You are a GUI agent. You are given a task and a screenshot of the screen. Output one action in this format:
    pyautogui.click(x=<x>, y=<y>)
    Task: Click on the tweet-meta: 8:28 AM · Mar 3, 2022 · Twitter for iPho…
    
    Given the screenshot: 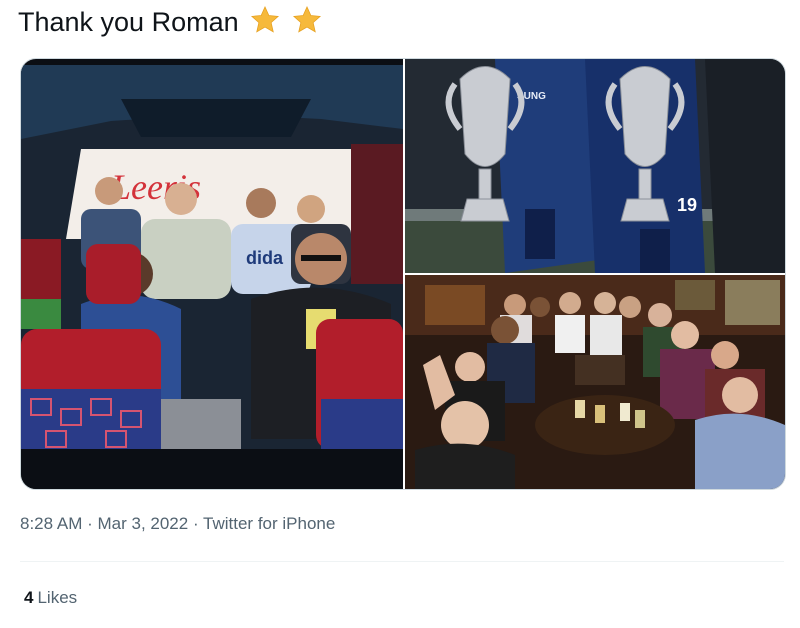 What is the action you would take?
    pyautogui.click(x=177, y=524)
    